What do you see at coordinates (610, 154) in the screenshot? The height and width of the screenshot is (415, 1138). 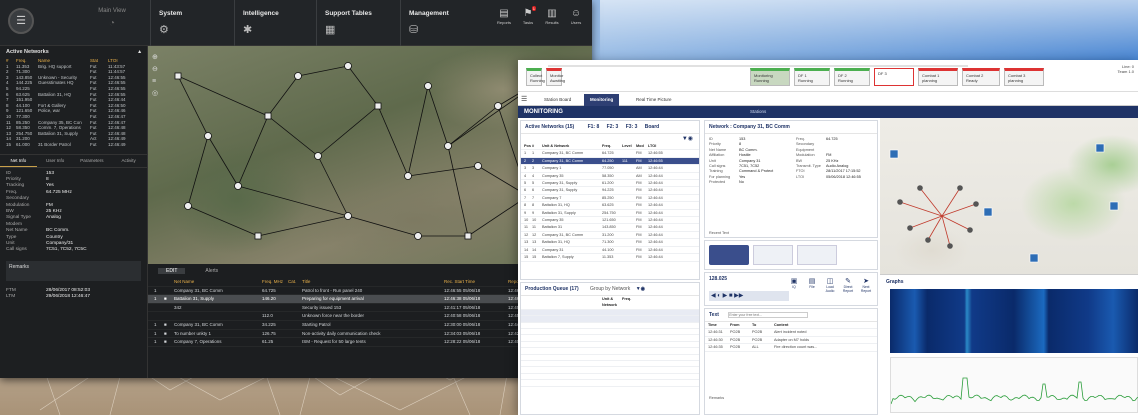 I see `table-row: 1 1 Company 31, BC Comm 64.725 FM 12:46:55` at bounding box center [610, 154].